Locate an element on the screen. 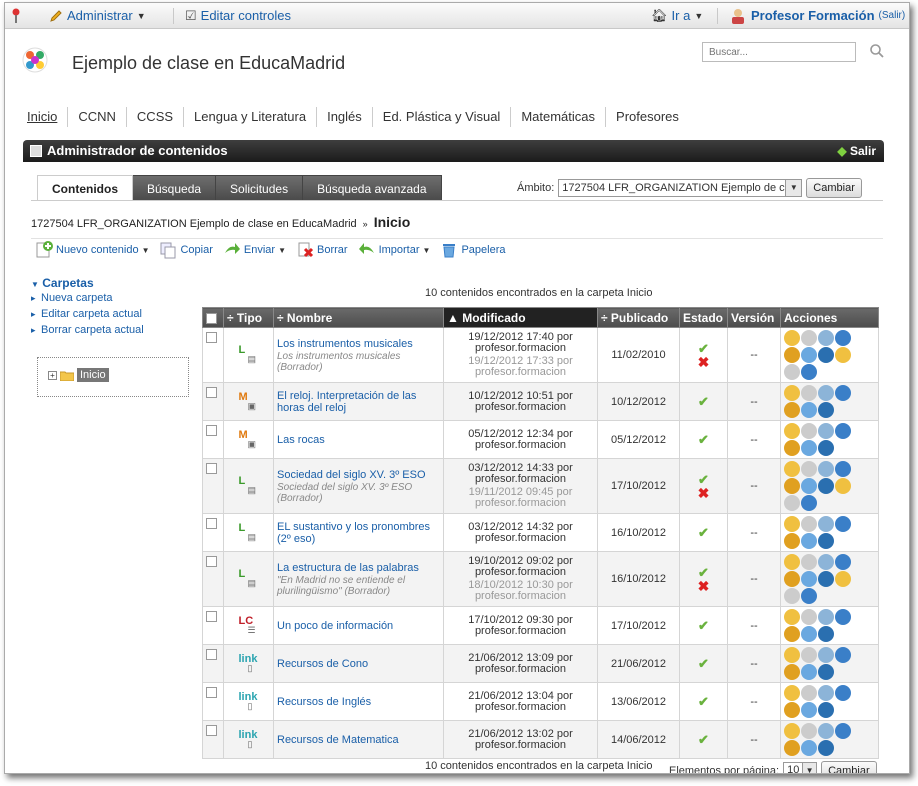 Image resolution: width=918 pixels, height=786 pixels. delete-button: Borrar is located at coordinates (322, 250).